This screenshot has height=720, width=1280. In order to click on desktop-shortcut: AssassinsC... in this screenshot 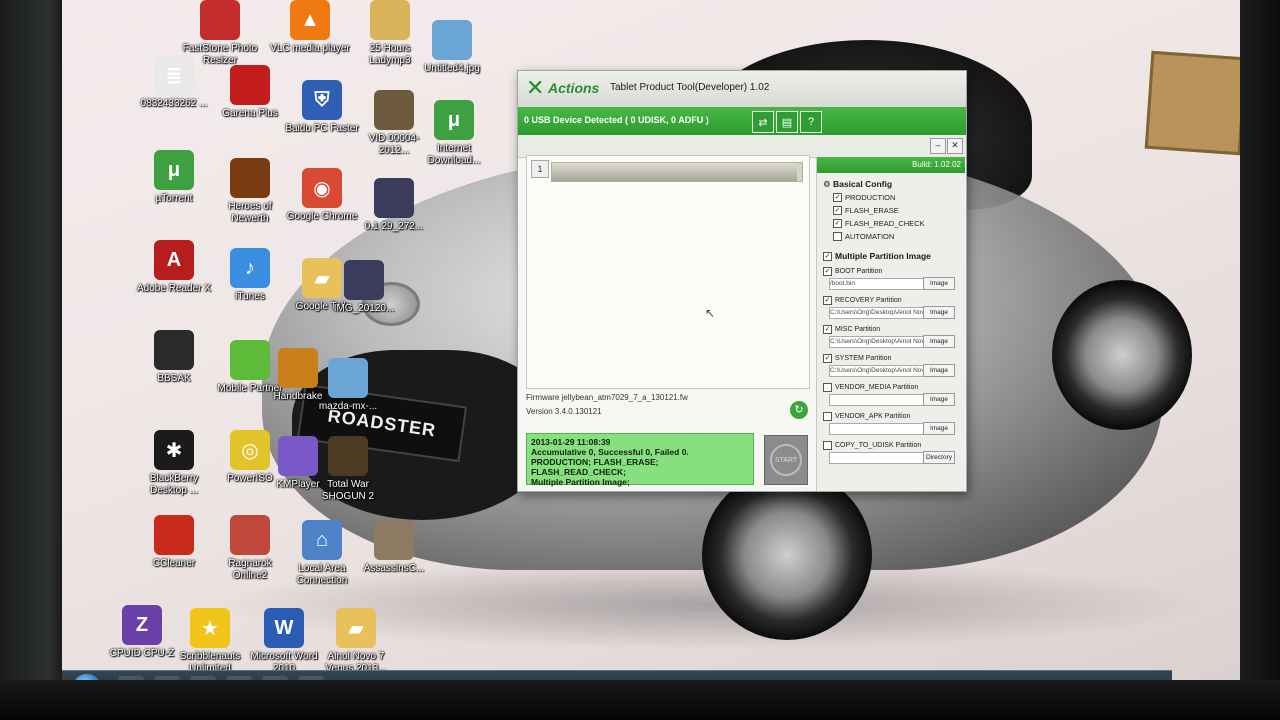, I will do `click(394, 547)`.